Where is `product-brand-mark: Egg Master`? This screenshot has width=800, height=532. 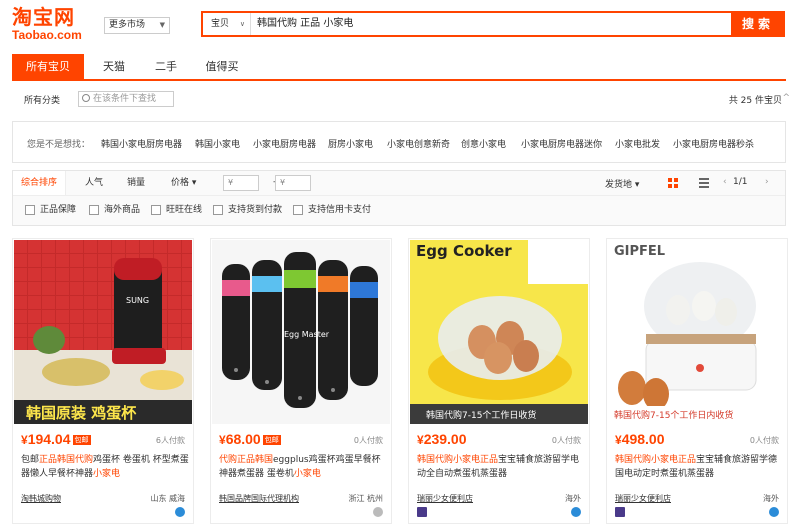
product-brand-mark: Egg Master is located at coordinates (307, 334).